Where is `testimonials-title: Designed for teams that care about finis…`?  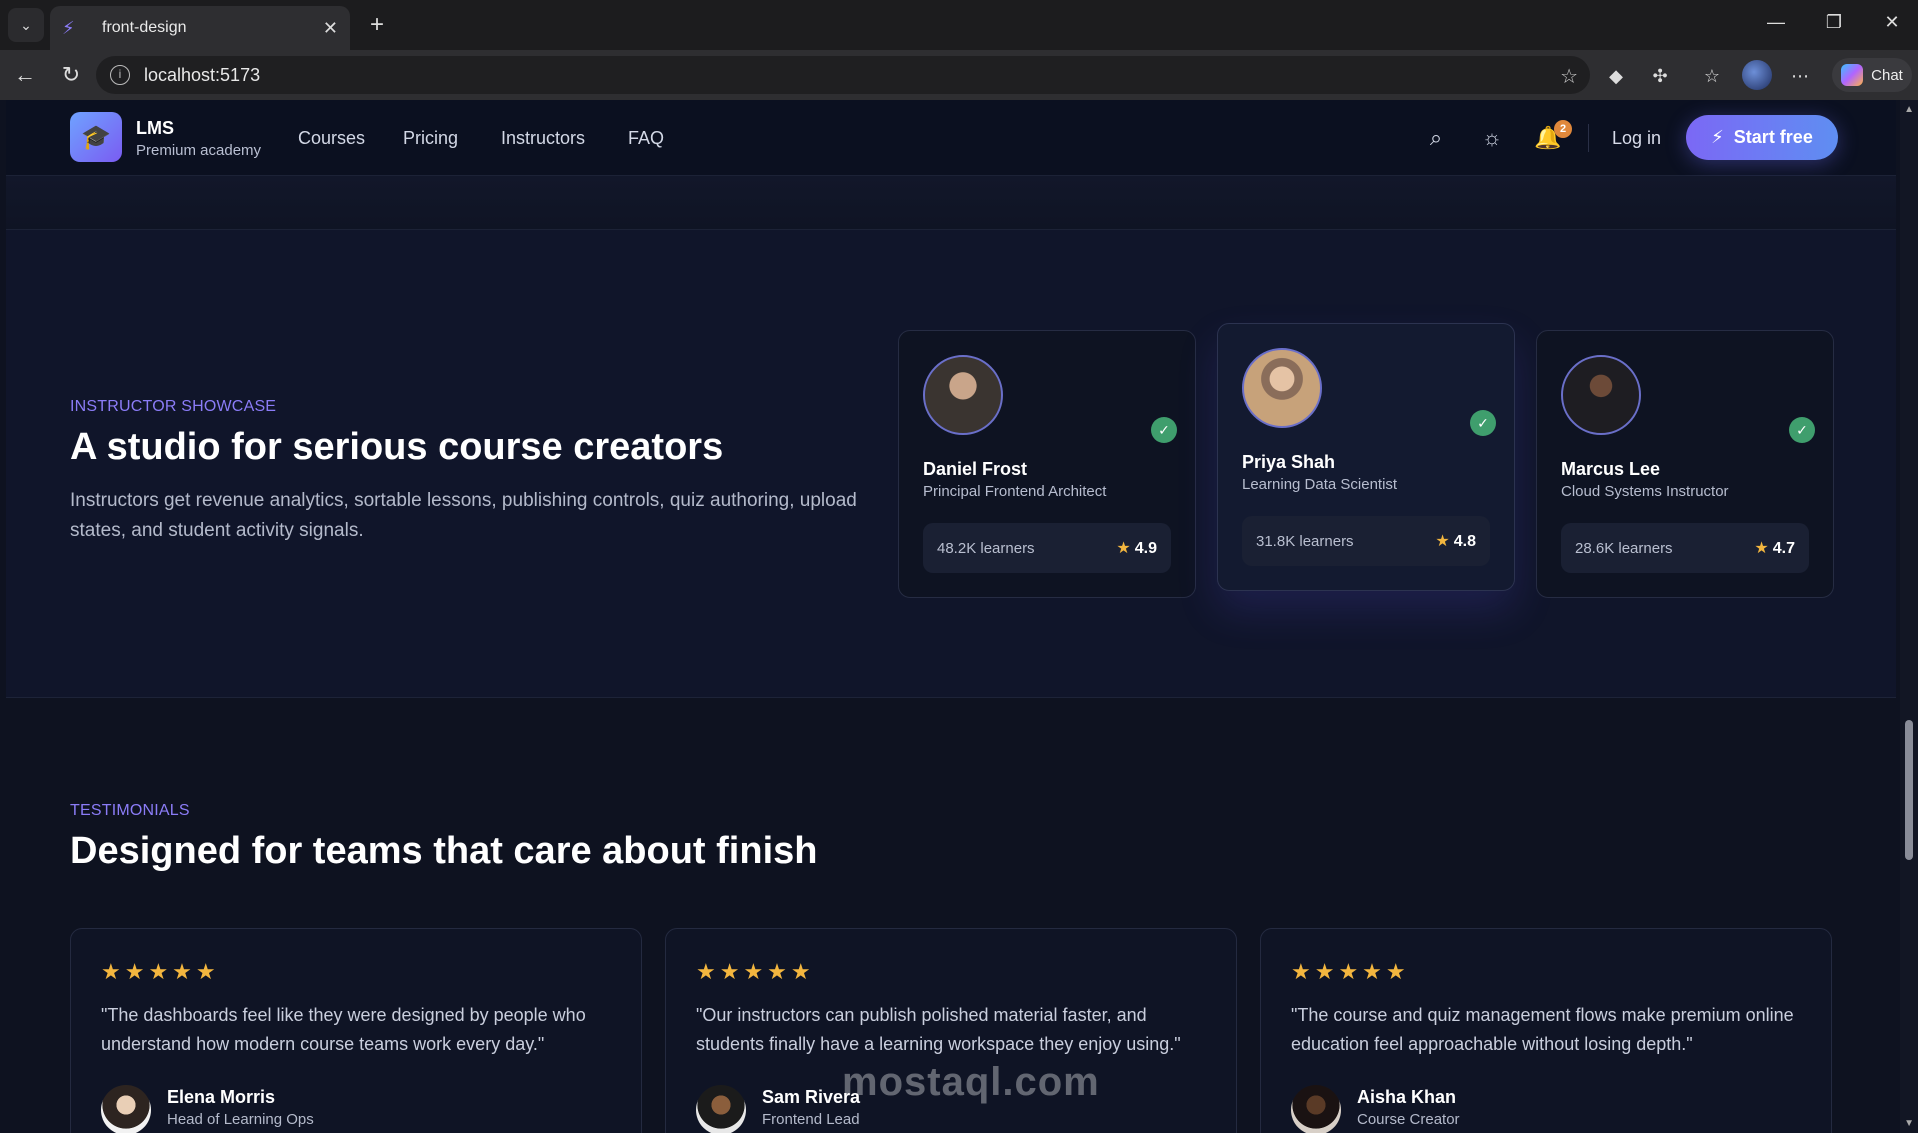 testimonials-title: Designed for teams that care about finis… is located at coordinates (444, 851).